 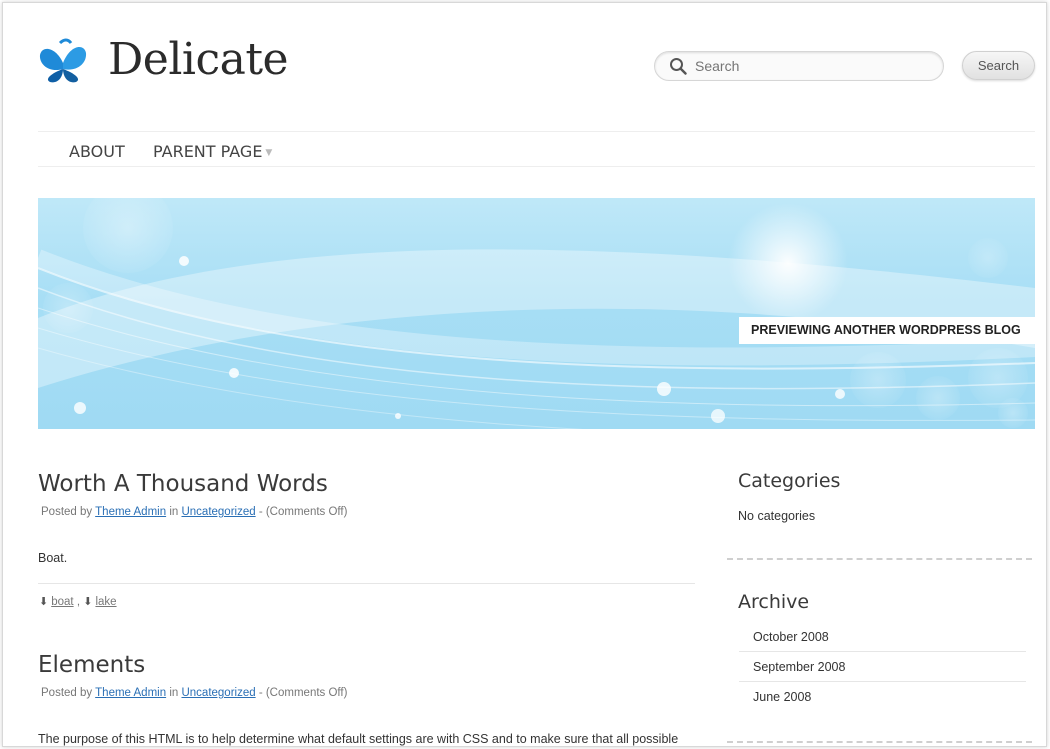 What do you see at coordinates (183, 484) in the screenshot?
I see `post-title: Worth A Thousand Words` at bounding box center [183, 484].